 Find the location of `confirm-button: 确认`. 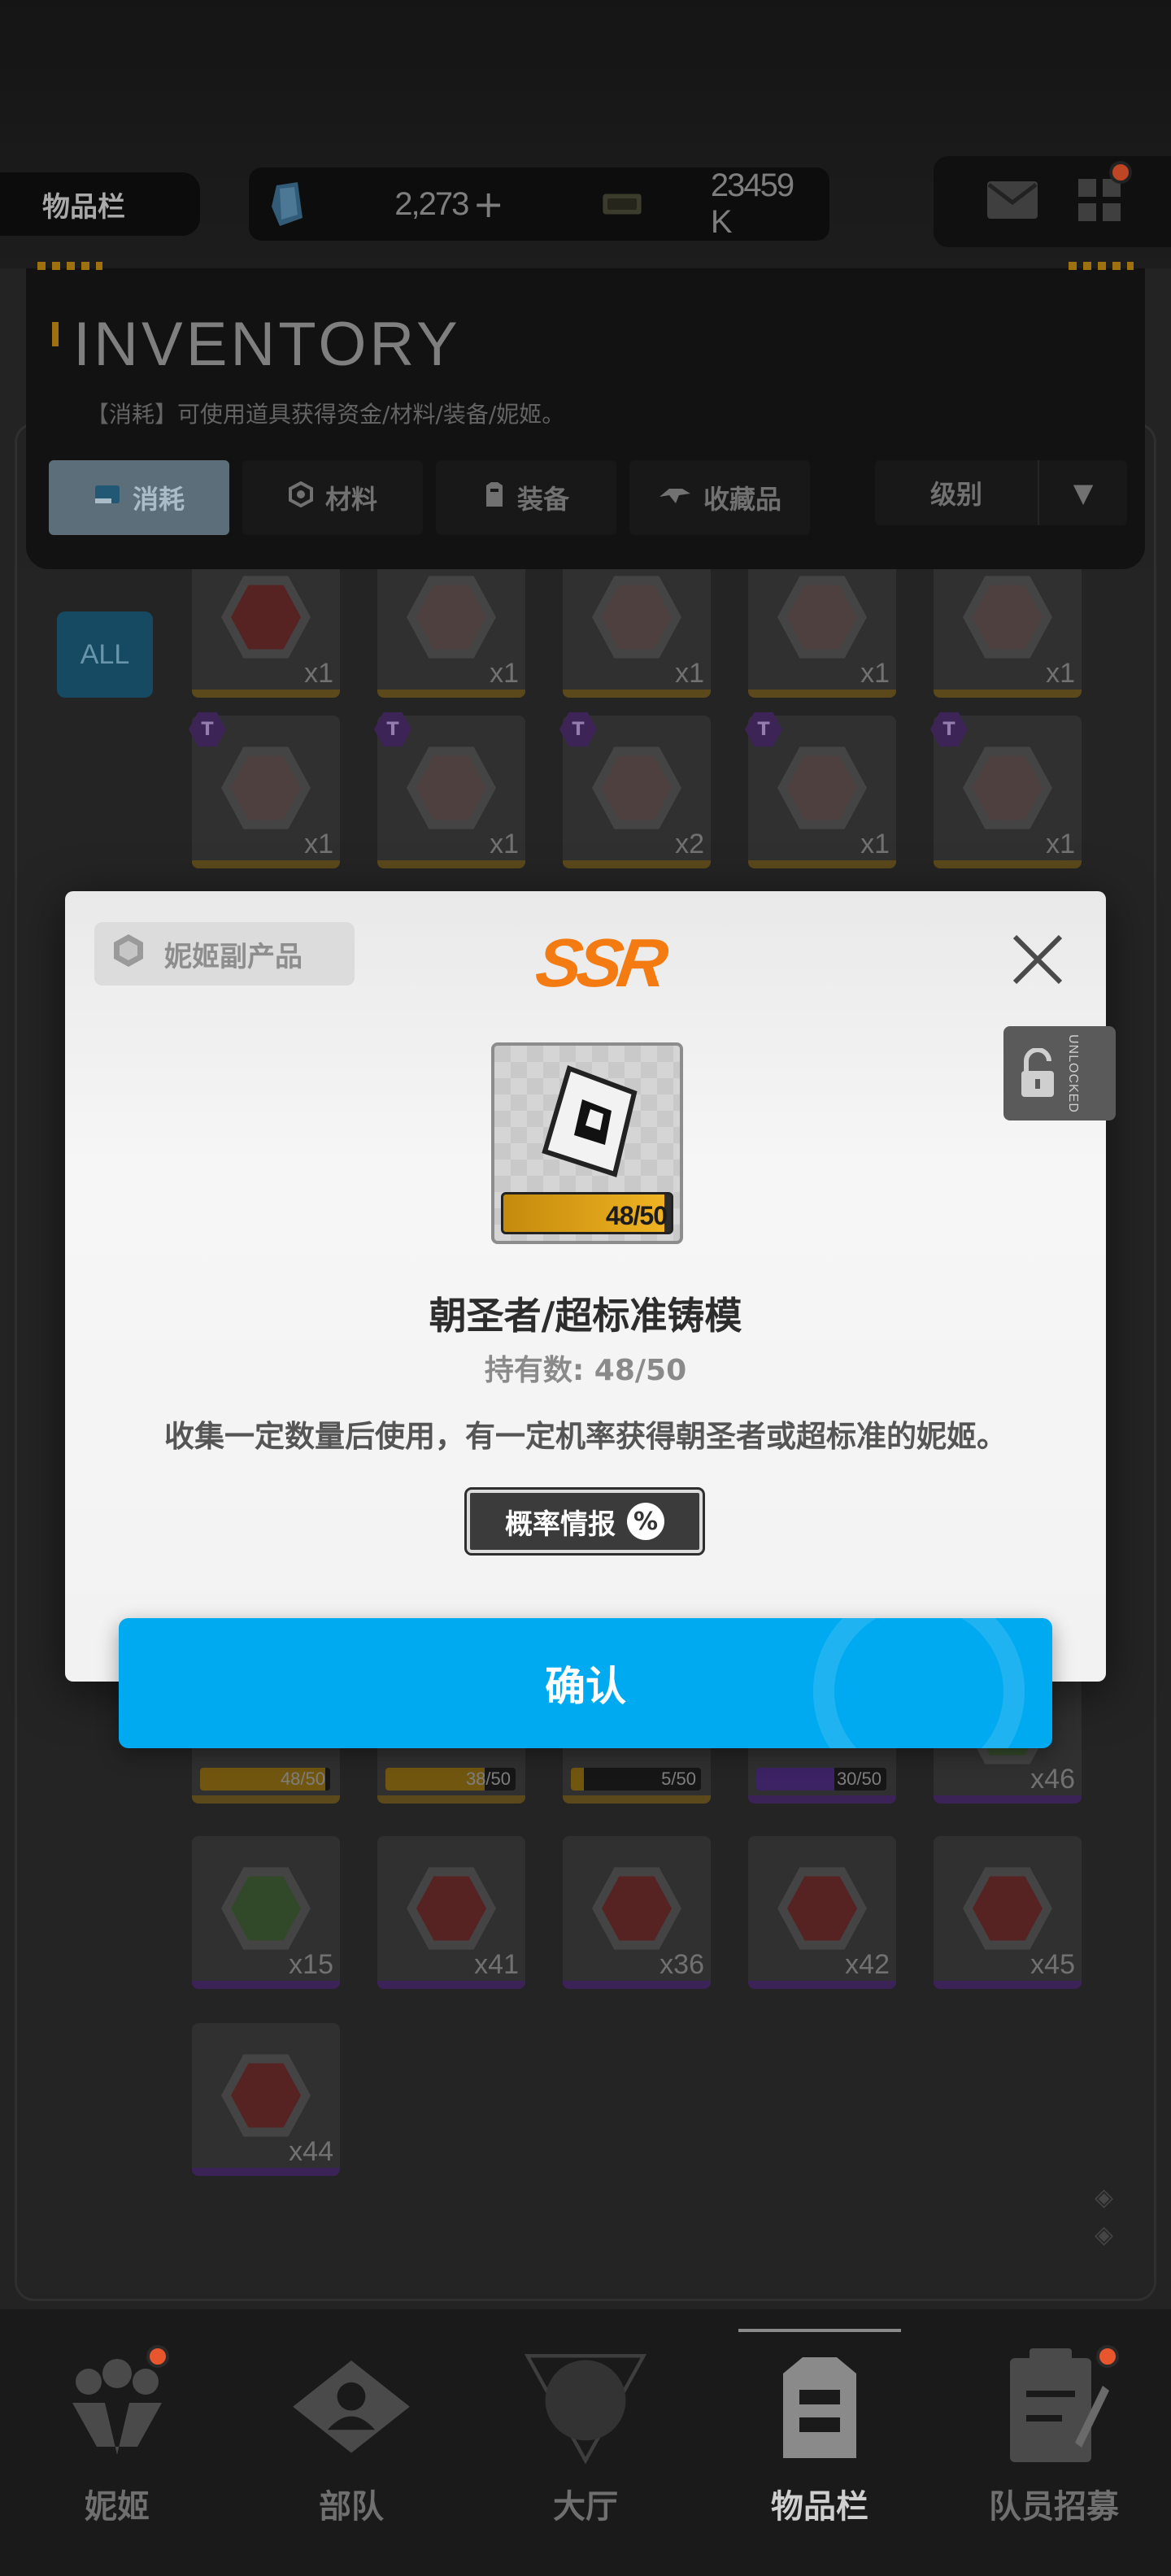

confirm-button: 确认 is located at coordinates (585, 1683).